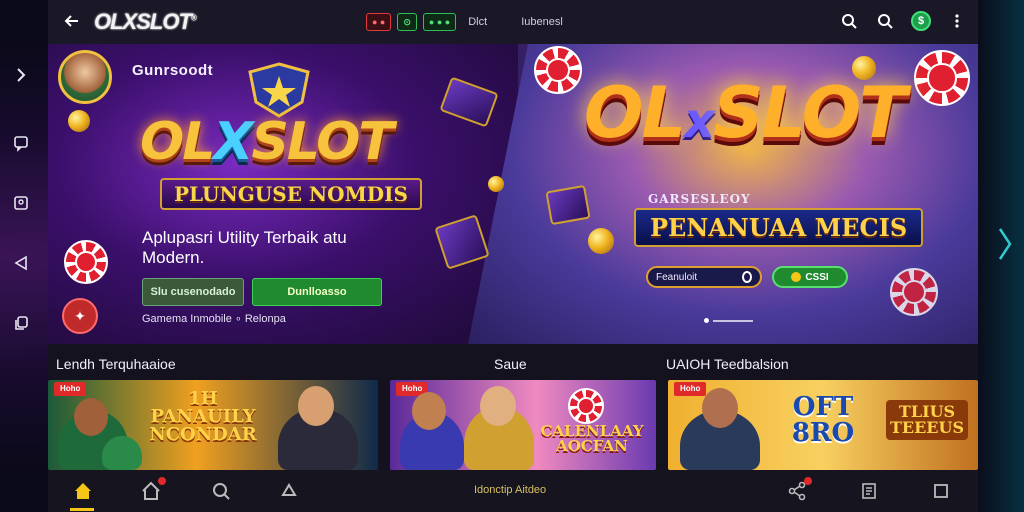 The image size is (1024, 512). Describe the element at coordinates (927, 420) in the screenshot. I see `card-side-title: TLIUS TEEEUS` at that location.